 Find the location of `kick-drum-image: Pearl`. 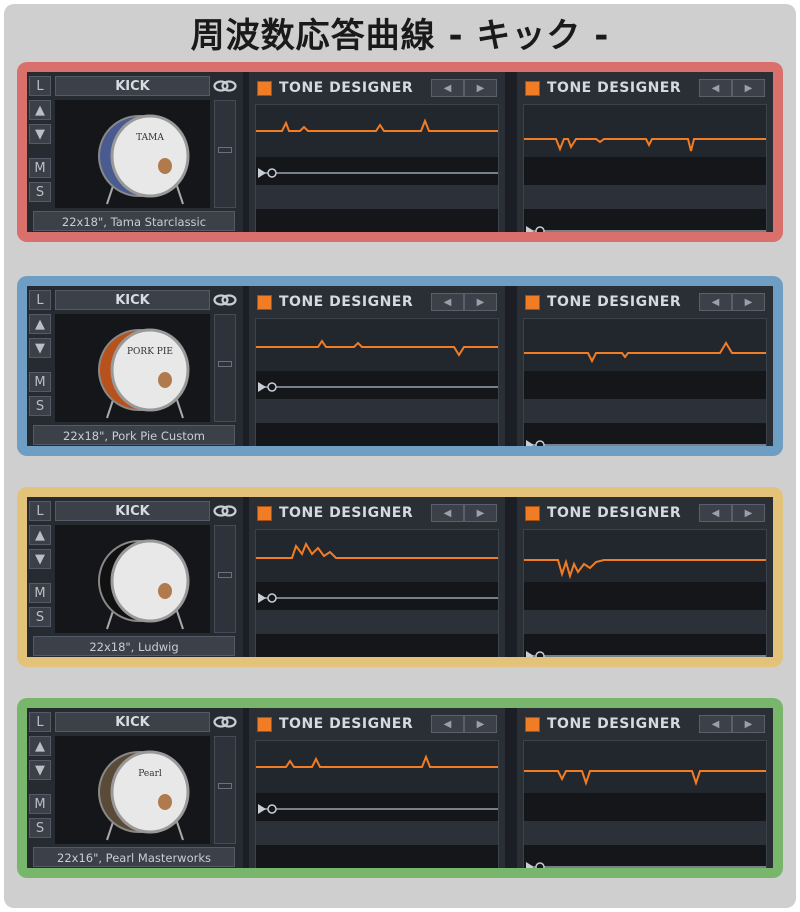

kick-drum-image: Pearl is located at coordinates (132, 790).